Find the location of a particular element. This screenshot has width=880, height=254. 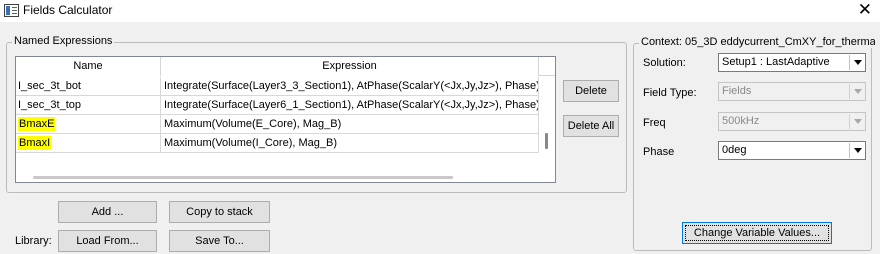

expression-name-cell: BmaxE is located at coordinates (88, 124).